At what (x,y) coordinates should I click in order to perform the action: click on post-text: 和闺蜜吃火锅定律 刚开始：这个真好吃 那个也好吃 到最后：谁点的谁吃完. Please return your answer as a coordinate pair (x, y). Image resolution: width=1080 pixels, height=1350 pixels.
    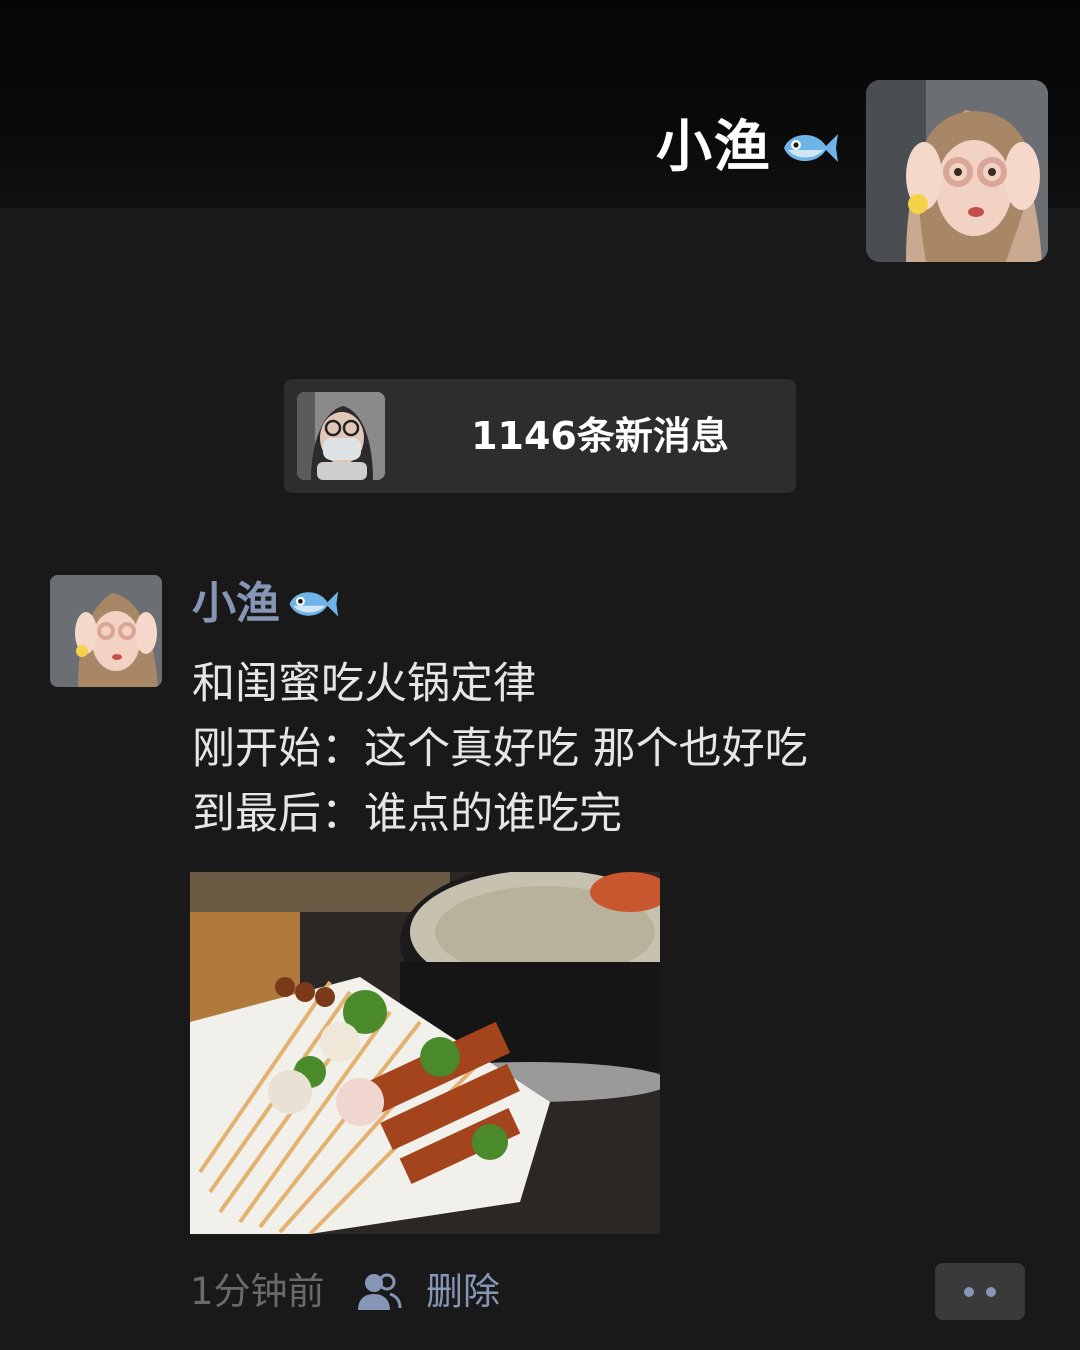
    Looking at the image, I should click on (500, 749).